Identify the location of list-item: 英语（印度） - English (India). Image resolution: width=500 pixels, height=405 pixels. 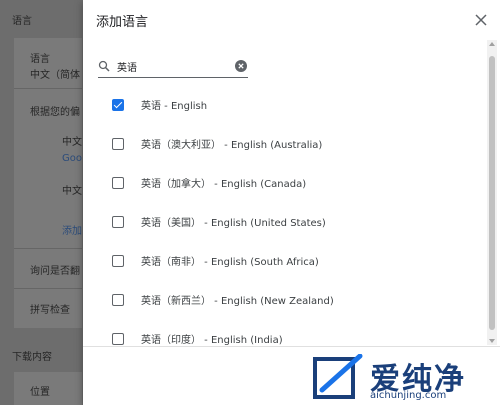
(283, 332).